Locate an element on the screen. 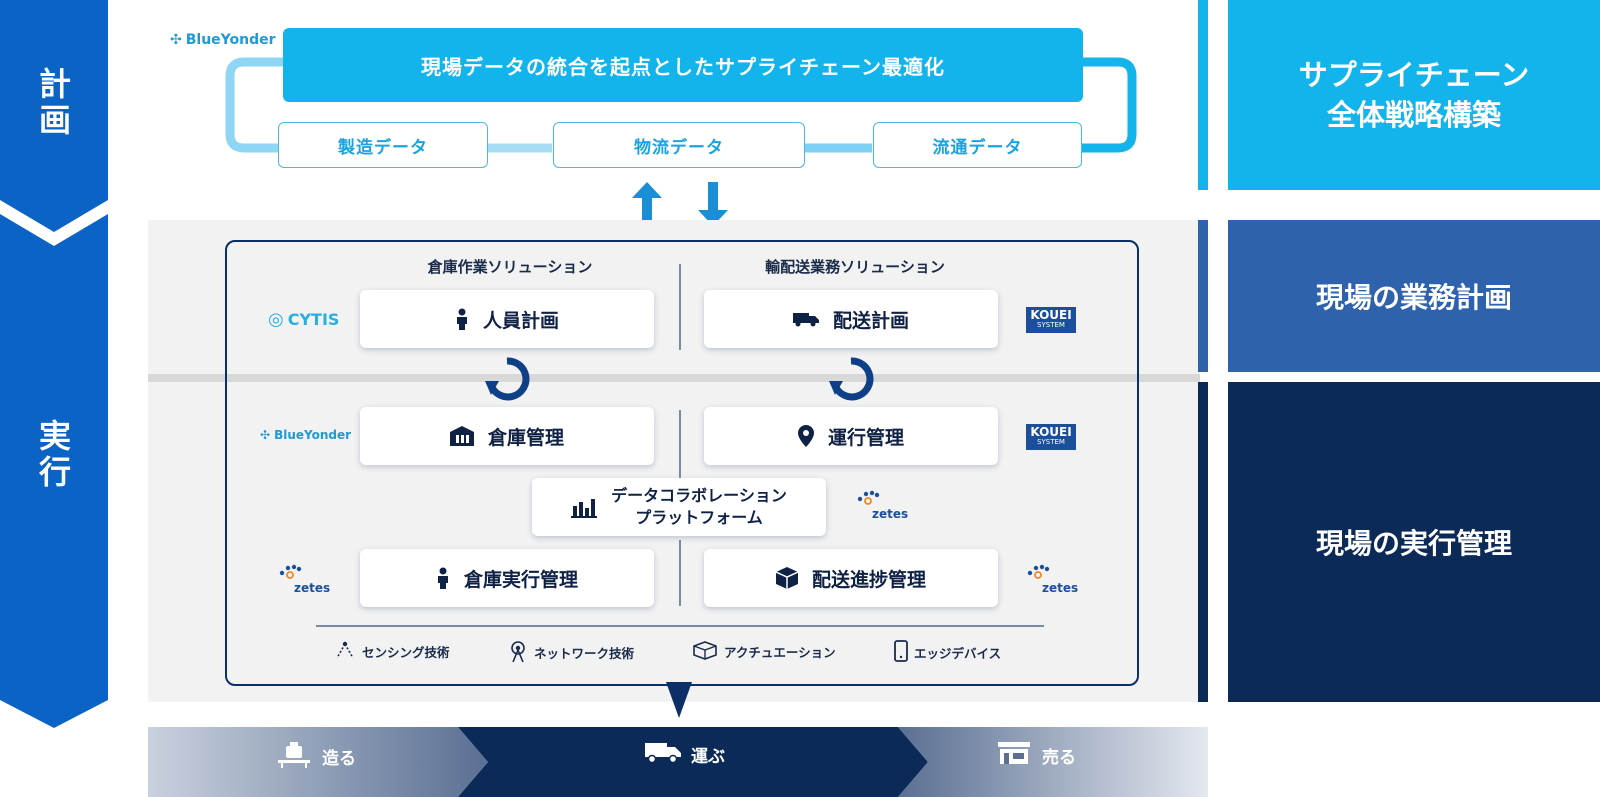 The height and width of the screenshot is (797, 1600). tech-edge-device: エッジデバイス is located at coordinates (947, 652).